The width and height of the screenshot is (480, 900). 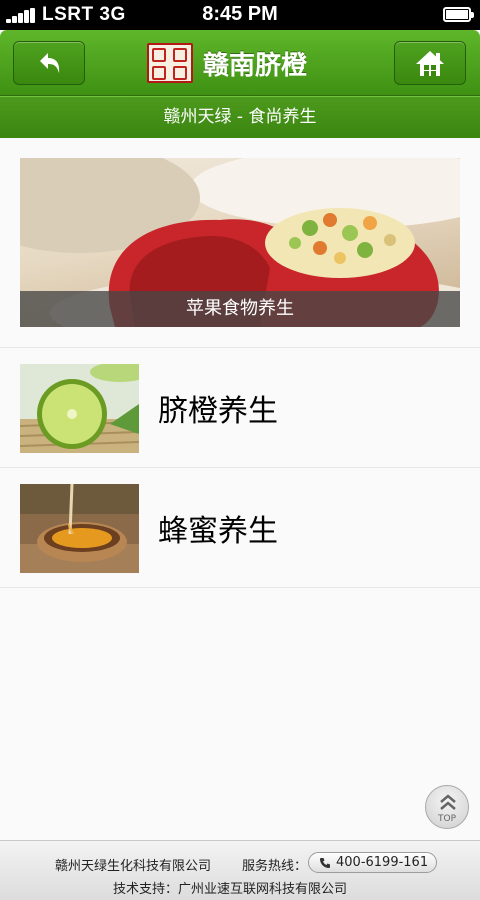 I want to click on hotline-button: 400-6199-161, so click(x=372, y=862).